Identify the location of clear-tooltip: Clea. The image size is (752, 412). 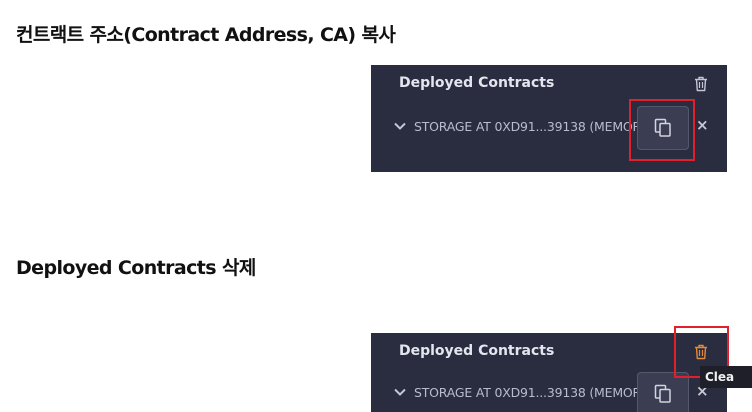
(726, 377).